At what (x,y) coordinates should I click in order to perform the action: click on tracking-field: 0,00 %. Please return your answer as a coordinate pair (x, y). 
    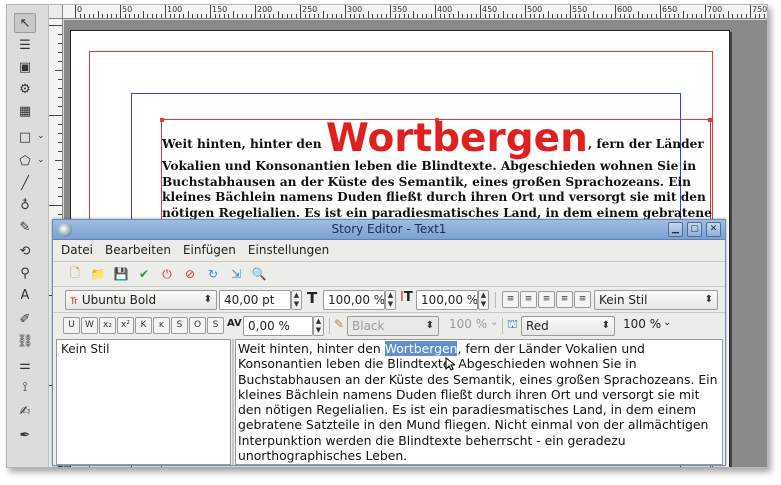
    Looking at the image, I should click on (278, 326).